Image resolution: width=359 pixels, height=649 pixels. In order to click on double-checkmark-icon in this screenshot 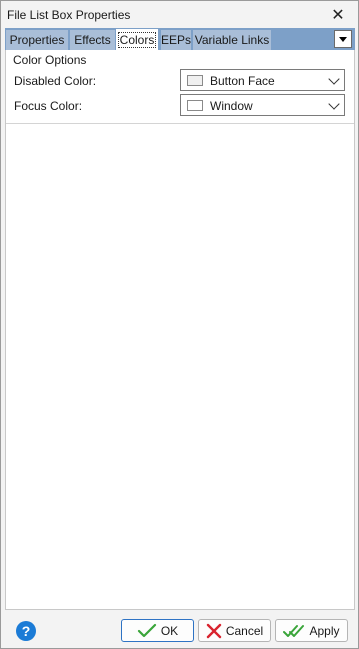, I will do `click(294, 630)`.